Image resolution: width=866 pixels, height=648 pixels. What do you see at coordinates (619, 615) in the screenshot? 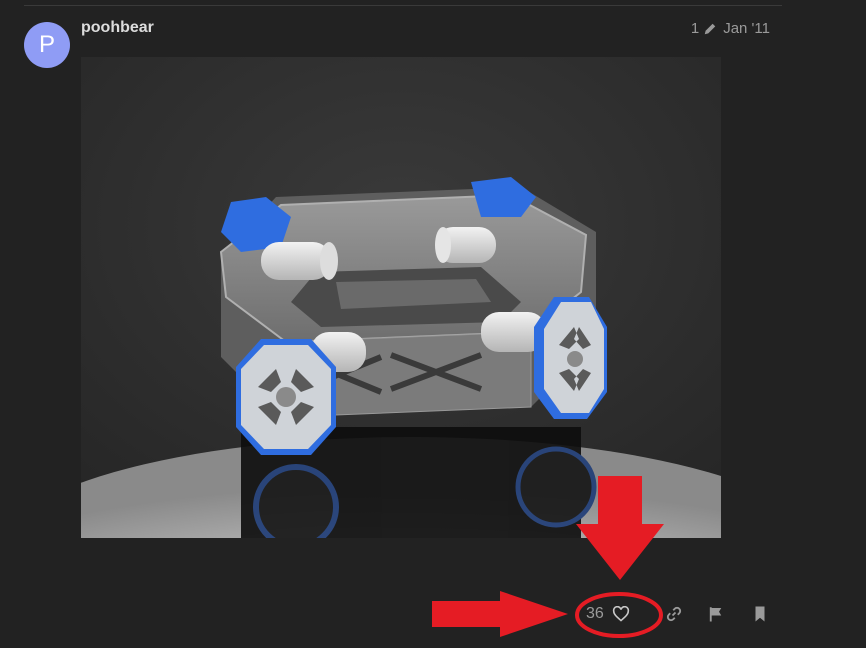
I see `annotation-circle` at bounding box center [619, 615].